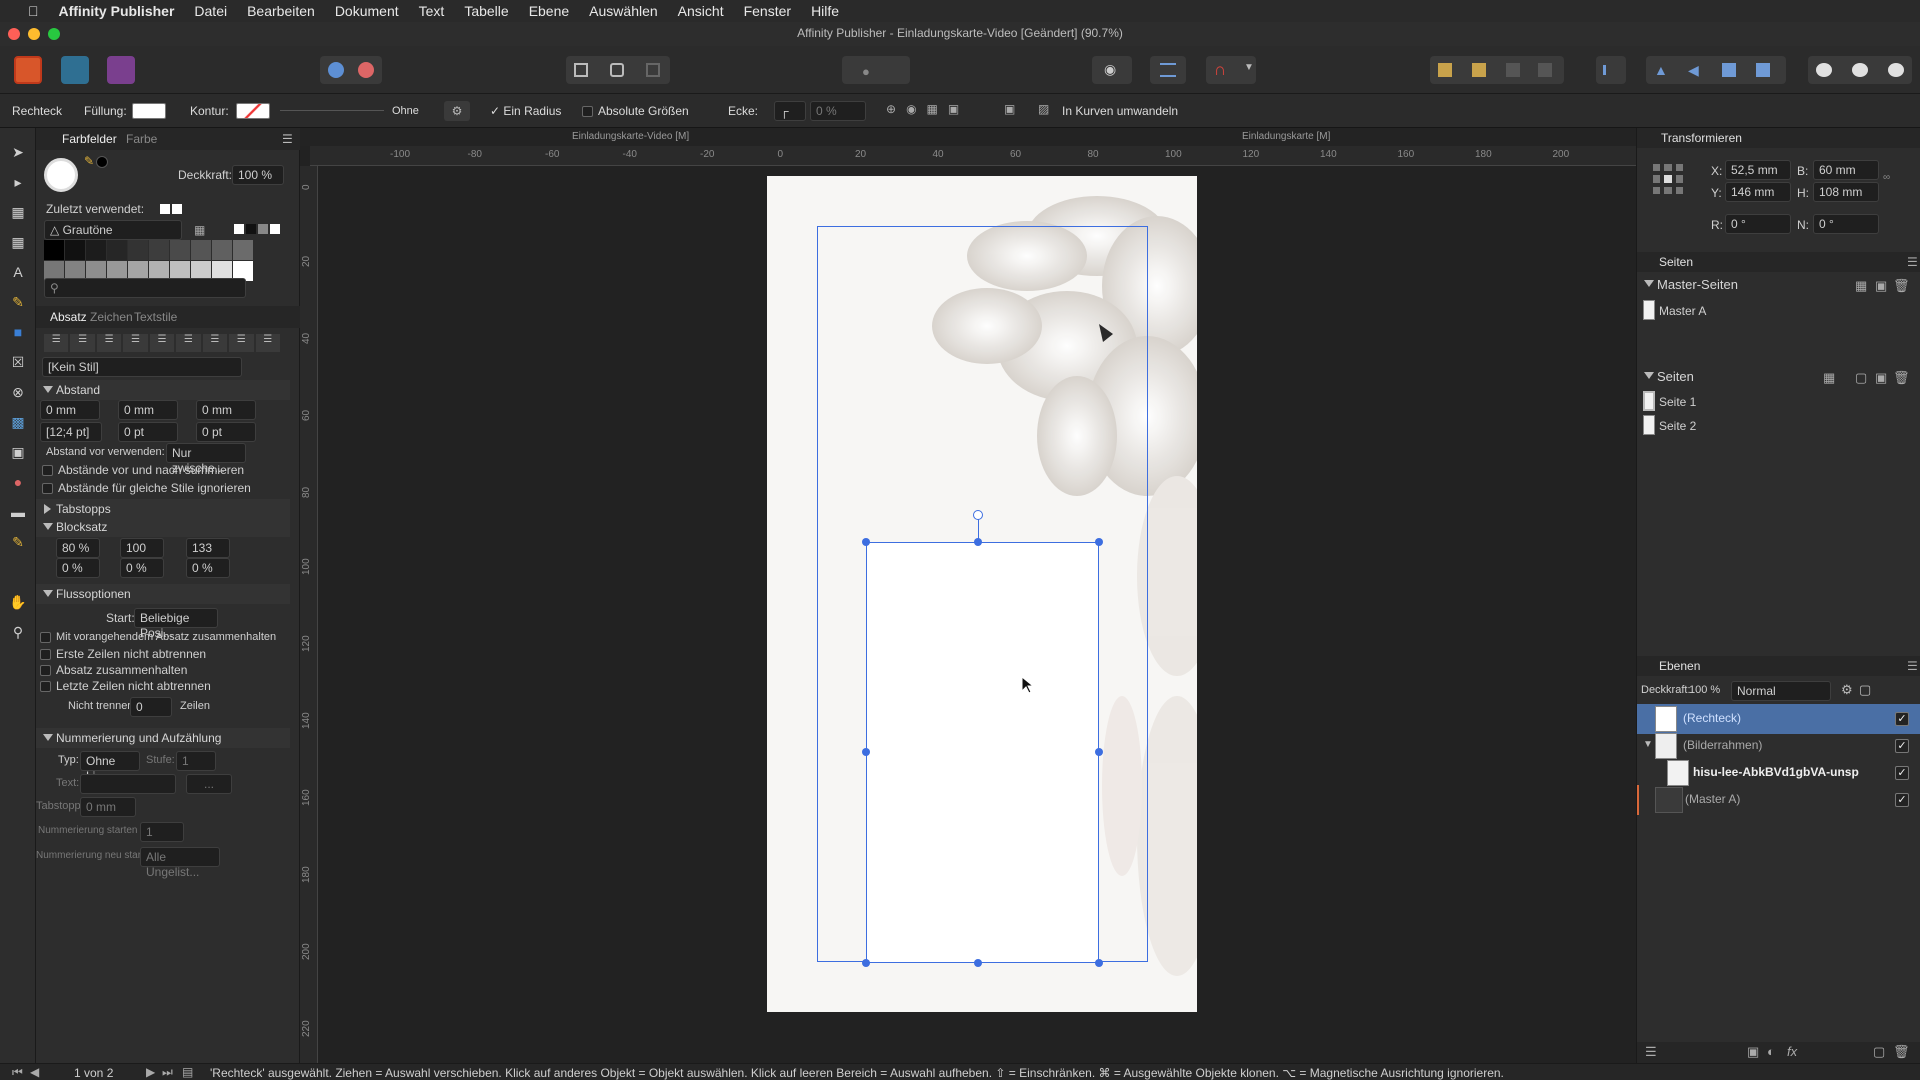 The width and height of the screenshot is (1920, 1080). Describe the element at coordinates (163, 594) in the screenshot. I see `flow-section: Flussoptionen` at that location.